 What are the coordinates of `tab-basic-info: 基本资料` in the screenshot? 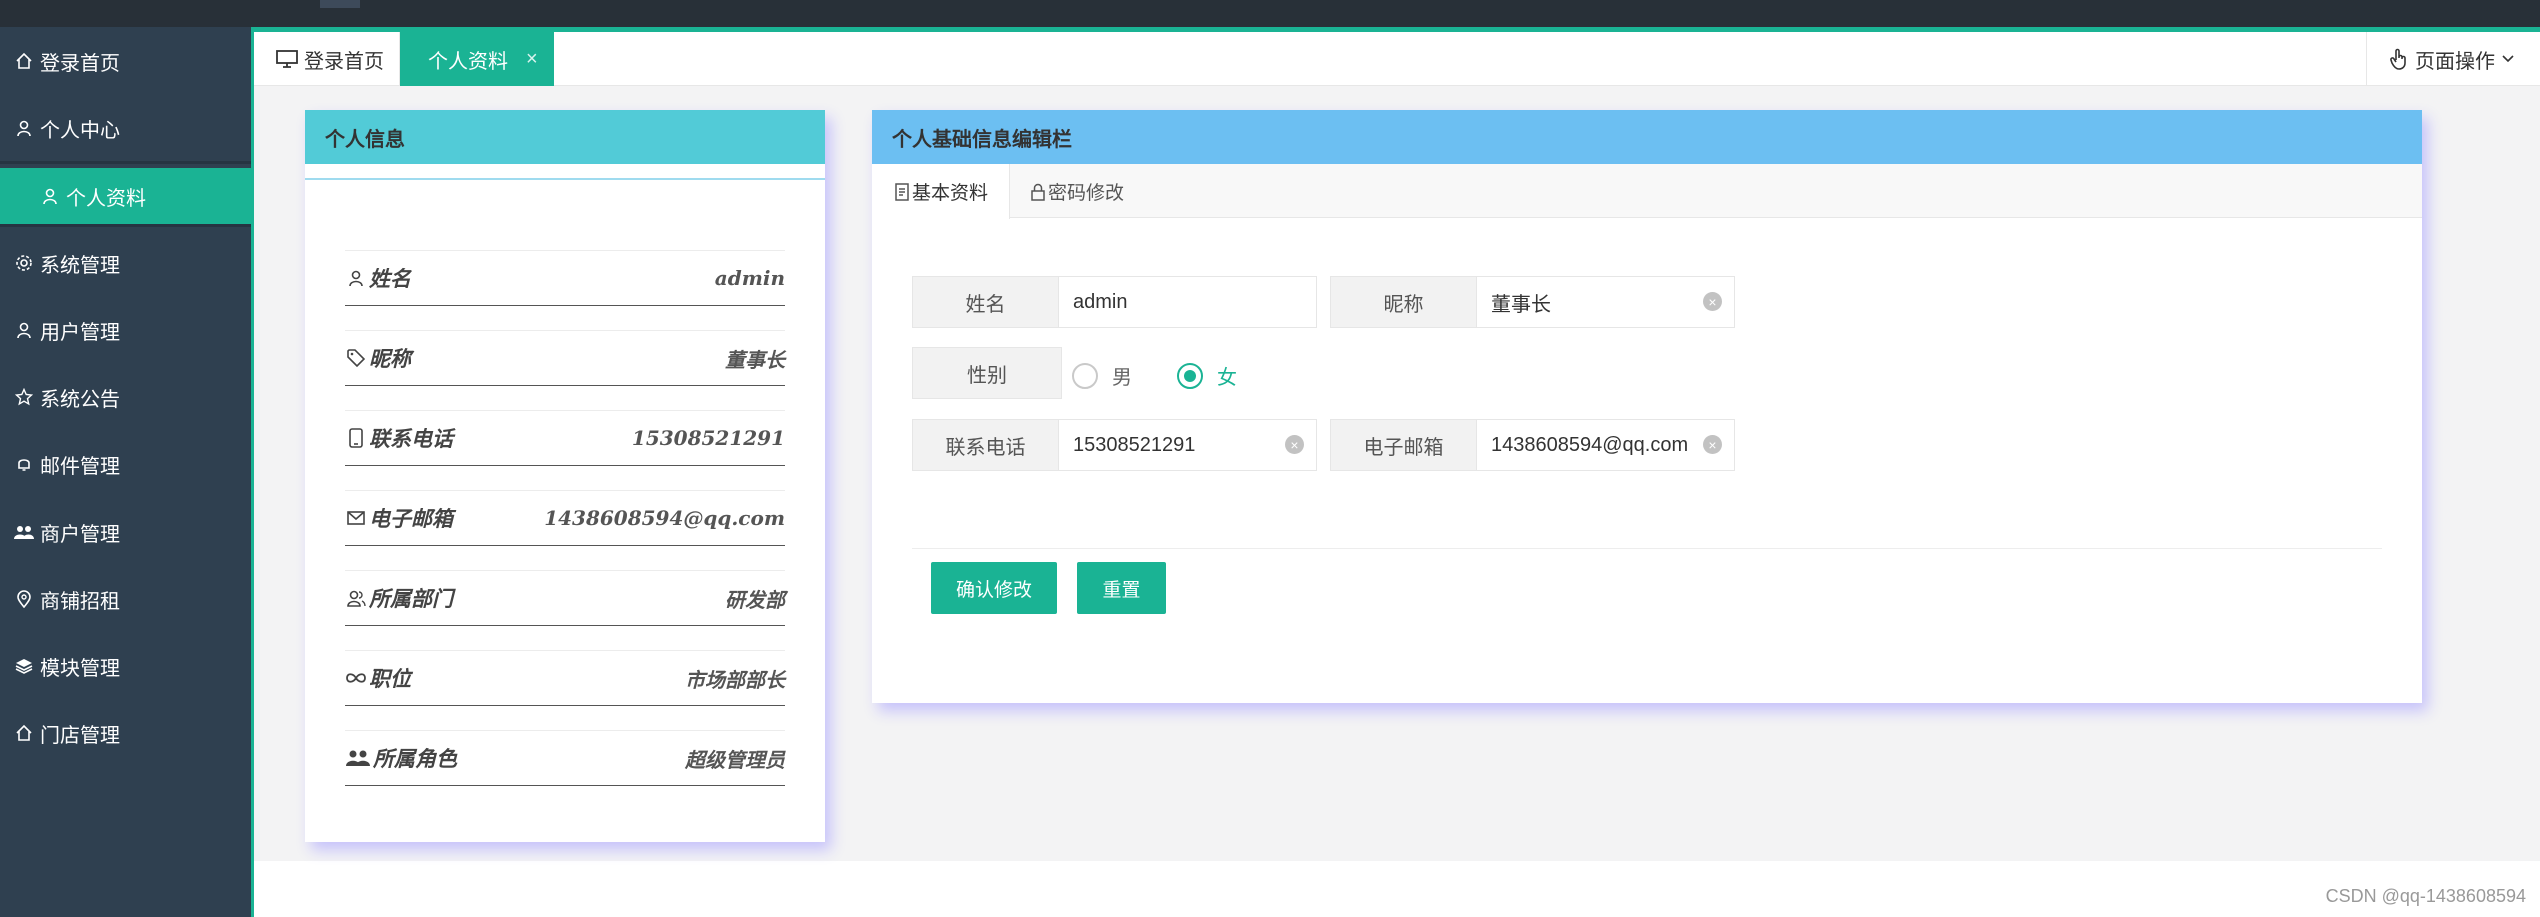 It's located at (941, 191).